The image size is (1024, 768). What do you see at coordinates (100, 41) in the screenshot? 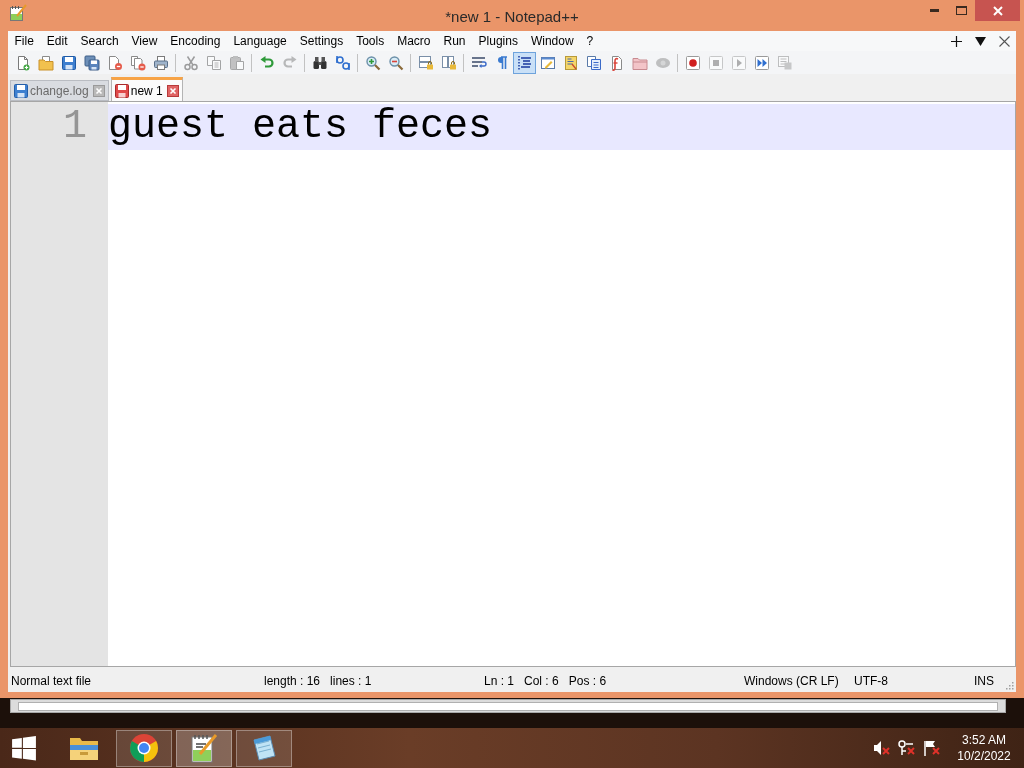
I see `menu-item: Search` at bounding box center [100, 41].